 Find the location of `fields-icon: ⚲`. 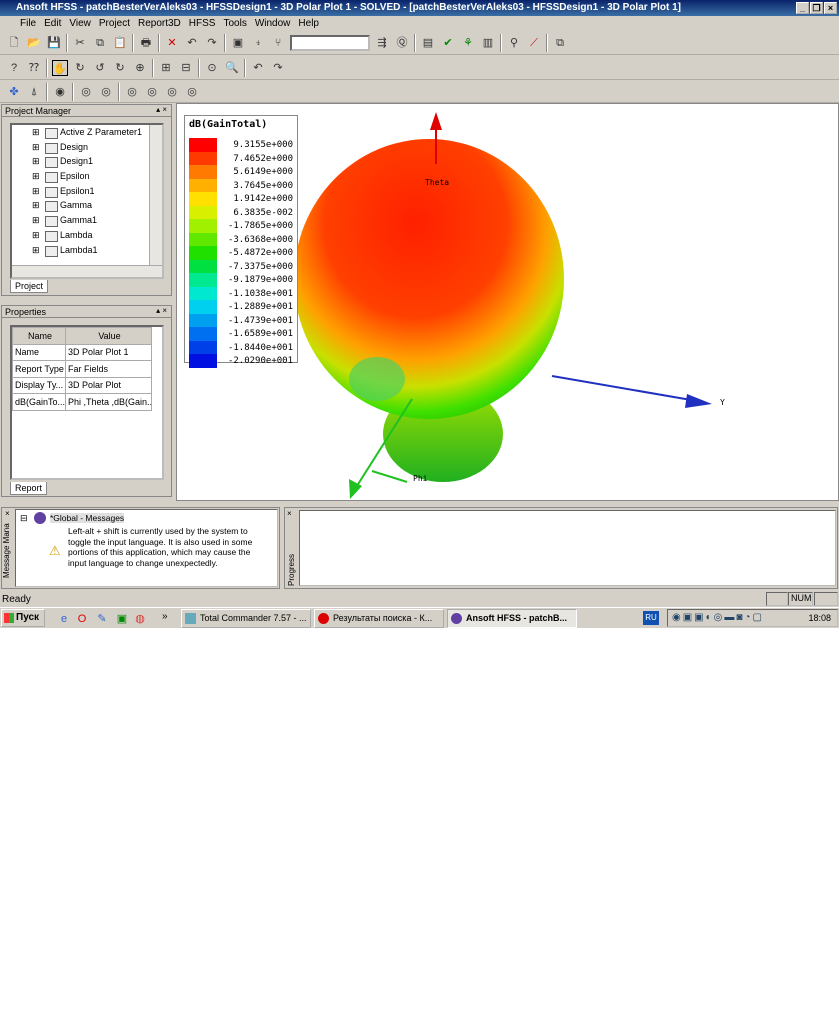

fields-icon: ⚲ is located at coordinates (514, 43).